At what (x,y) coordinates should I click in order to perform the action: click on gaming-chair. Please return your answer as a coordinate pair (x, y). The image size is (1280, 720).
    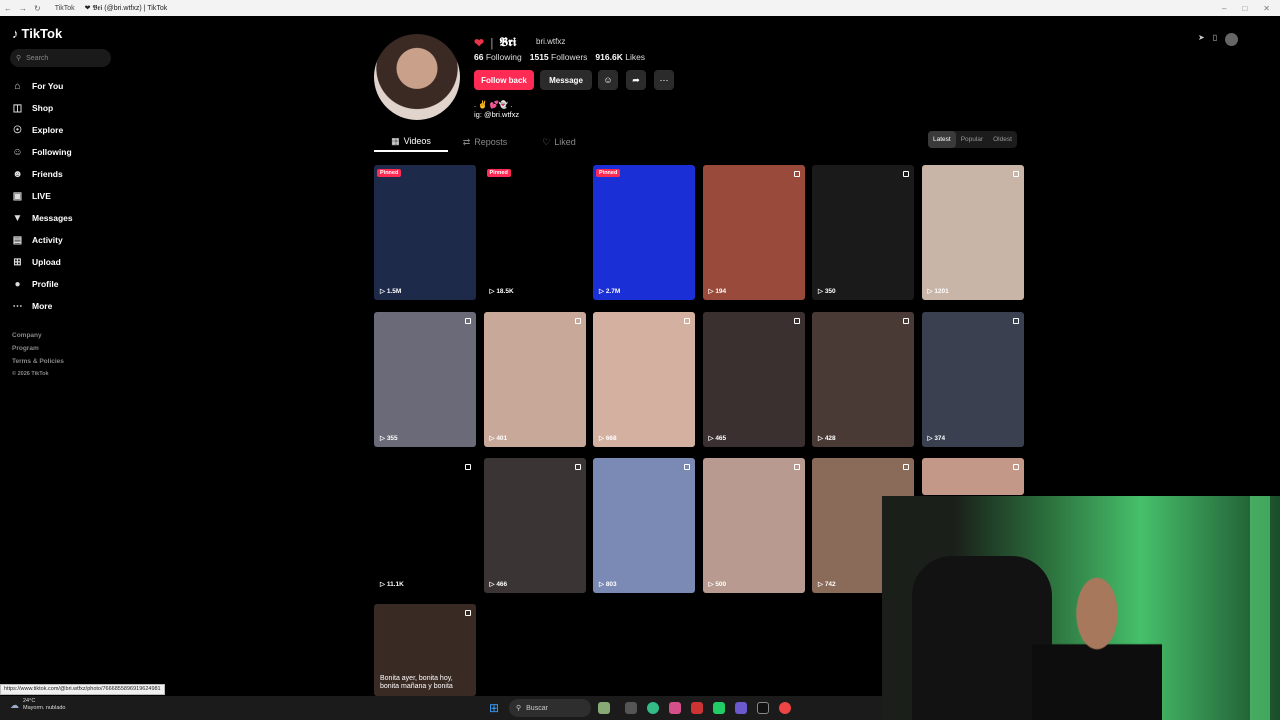
    Looking at the image, I should click on (982, 638).